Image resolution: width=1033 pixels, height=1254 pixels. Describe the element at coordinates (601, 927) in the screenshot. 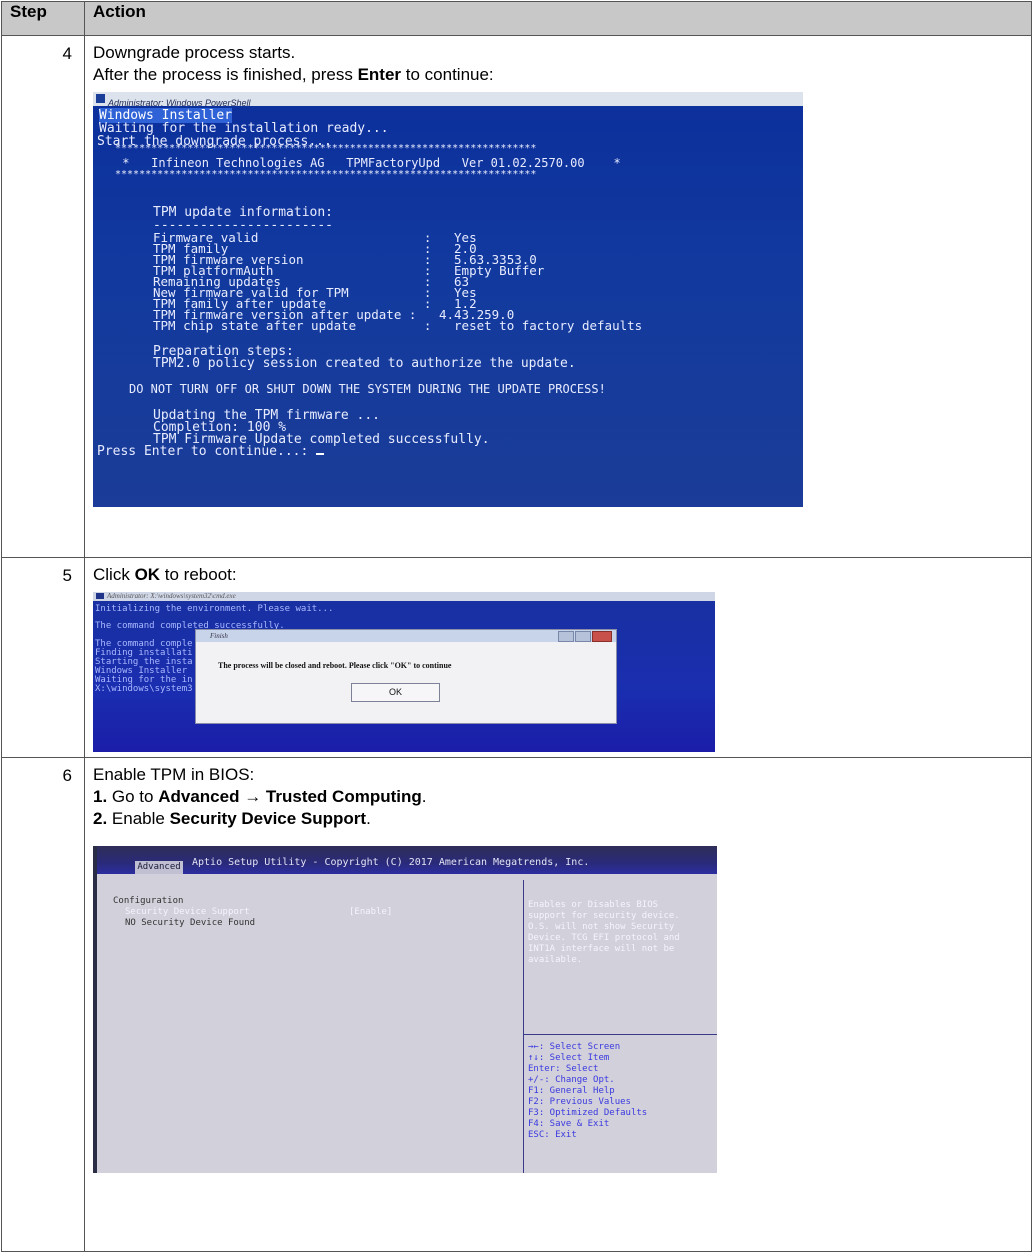

I see `help-text: O.S. will not show Security` at that location.